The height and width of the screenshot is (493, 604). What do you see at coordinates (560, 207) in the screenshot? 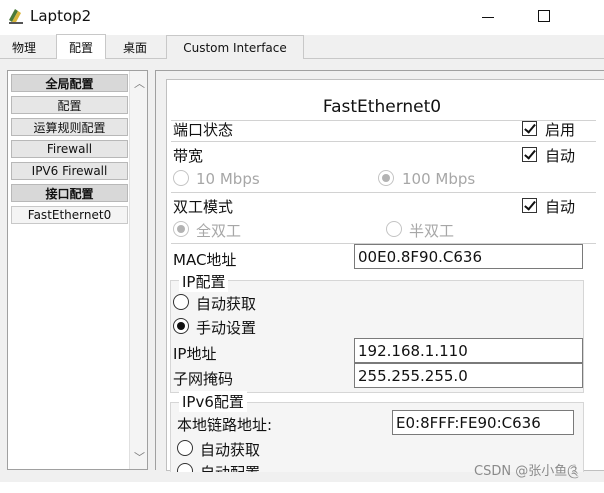
I see `duplex-auto-label: 自动` at bounding box center [560, 207].